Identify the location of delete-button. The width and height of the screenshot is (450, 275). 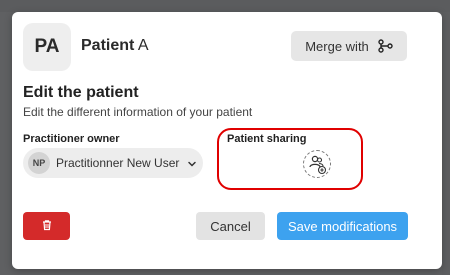
(46, 226).